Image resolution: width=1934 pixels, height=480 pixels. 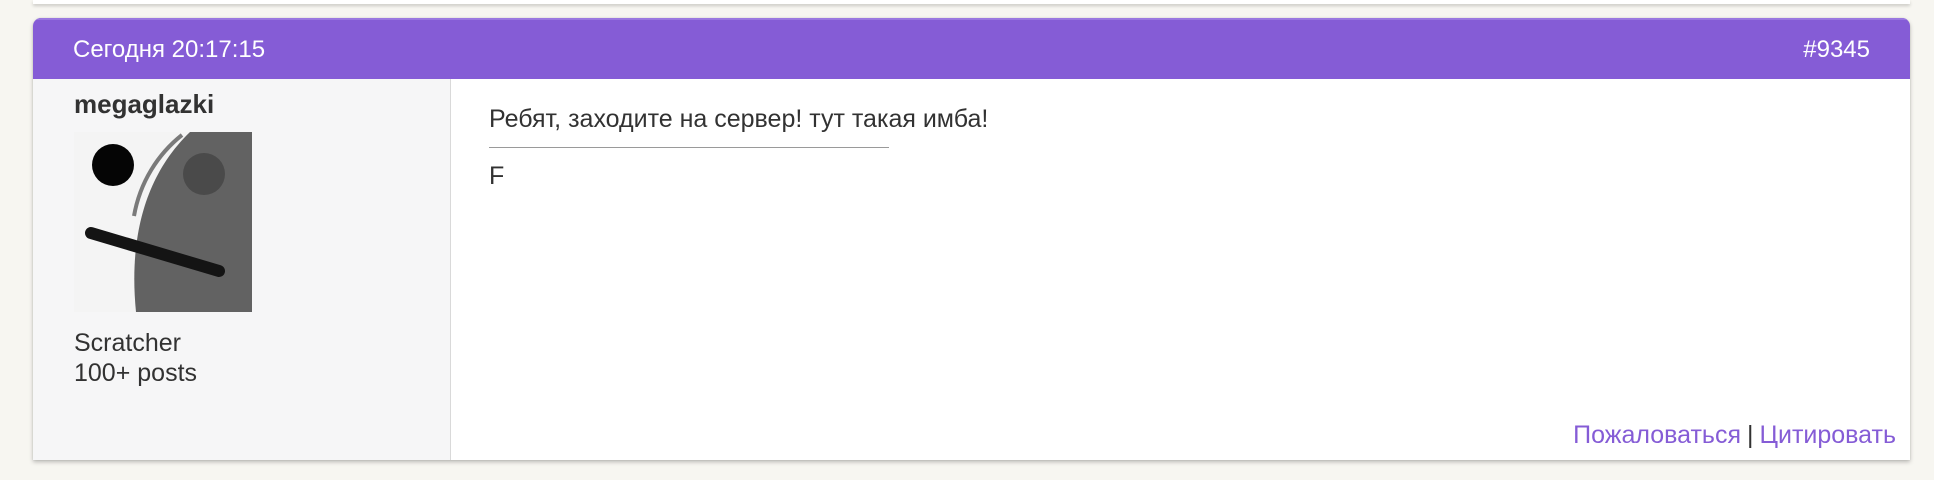 I want to click on author-post-count: 100+ posts, so click(x=136, y=373).